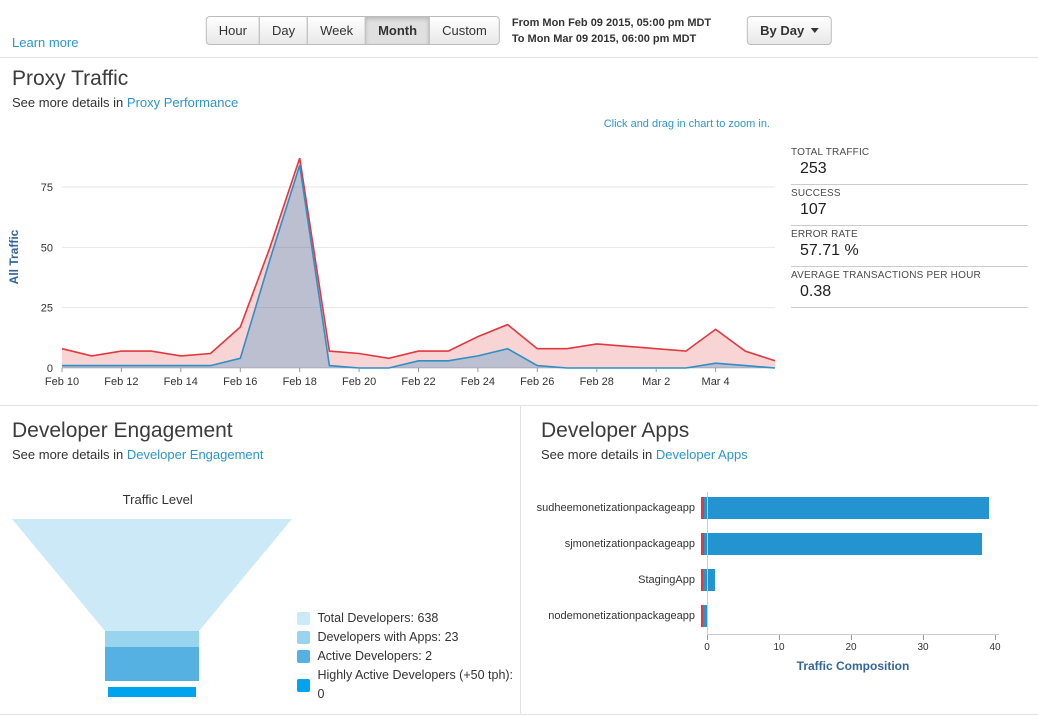 The image size is (1038, 717). I want to click on zoom-hint: Click and drag in chart to zoom in., so click(686, 124).